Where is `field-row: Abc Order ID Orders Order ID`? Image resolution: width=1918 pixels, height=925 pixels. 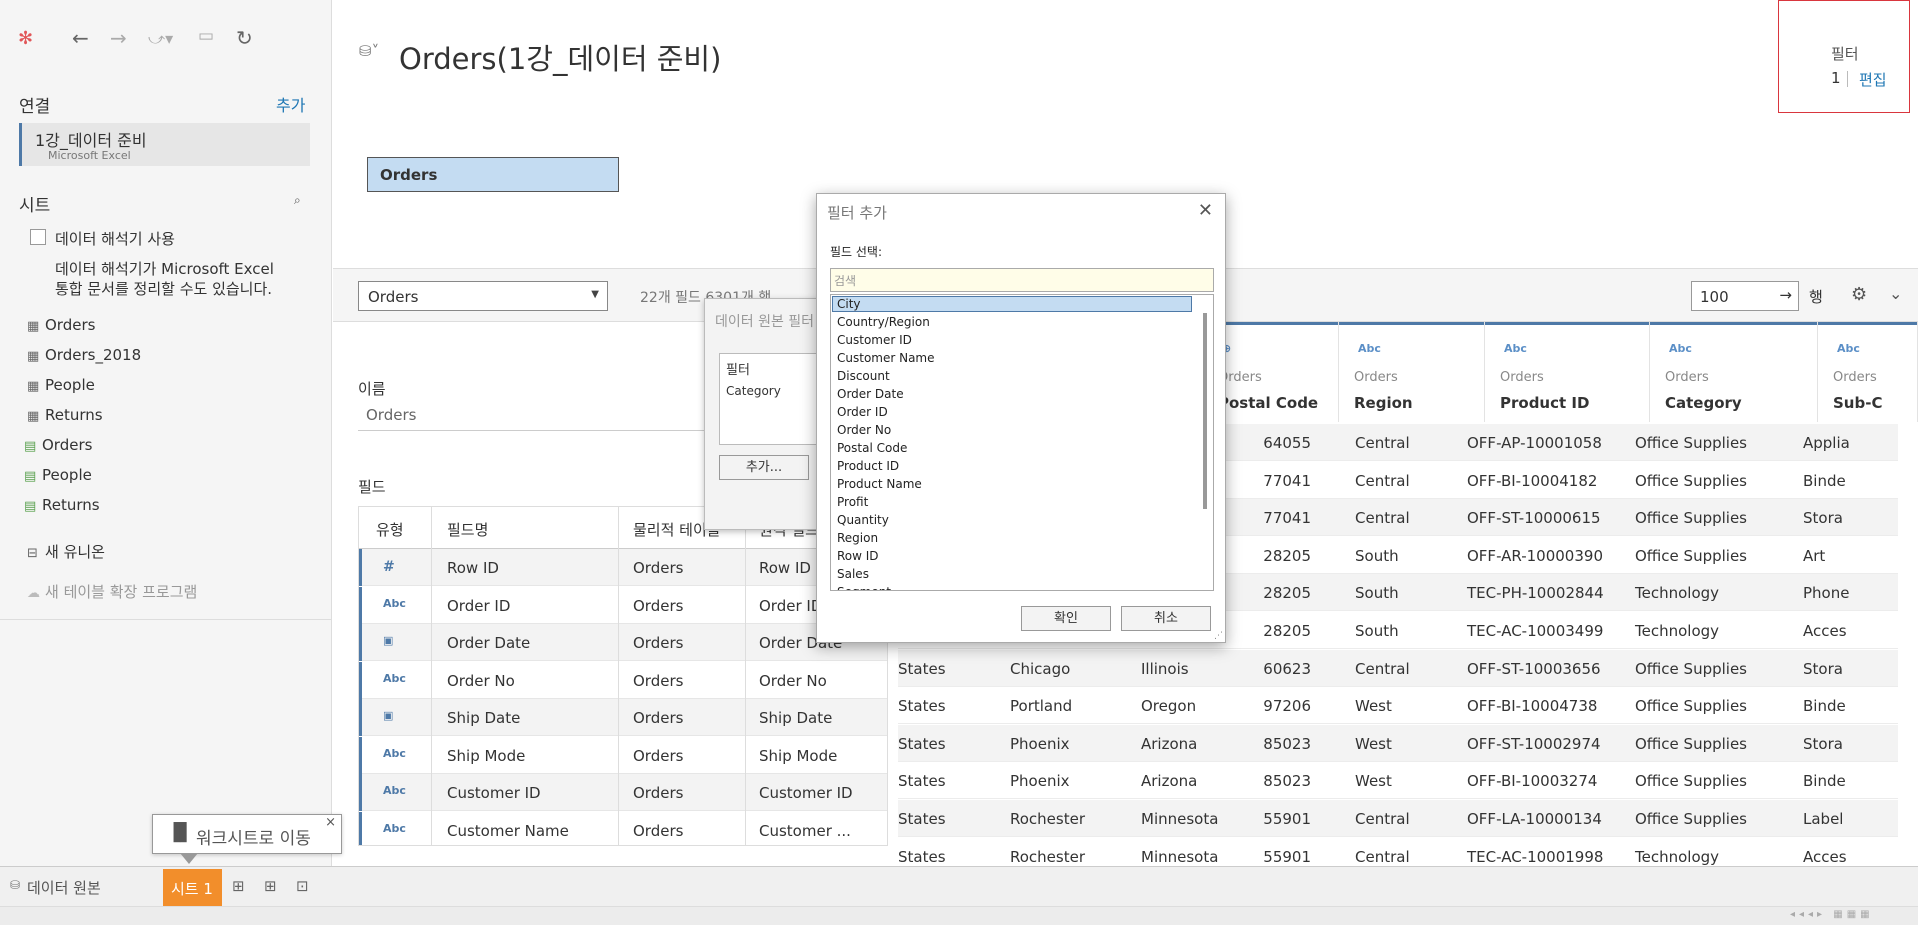 field-row: Abc Order ID Orders Order ID is located at coordinates (623, 605).